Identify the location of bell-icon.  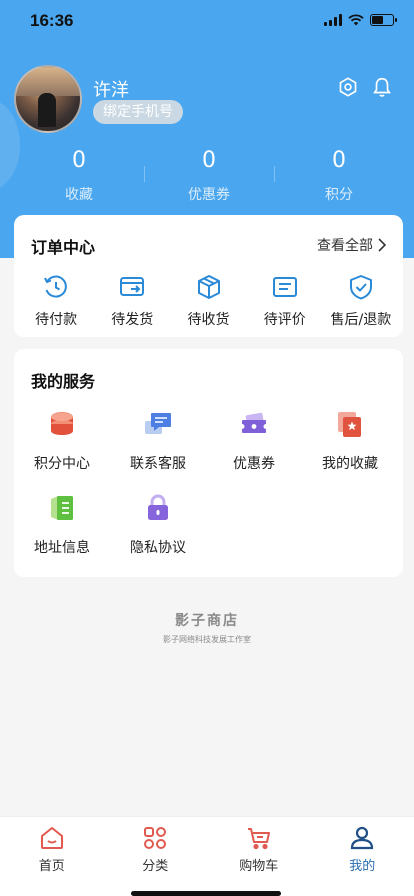
(382, 87).